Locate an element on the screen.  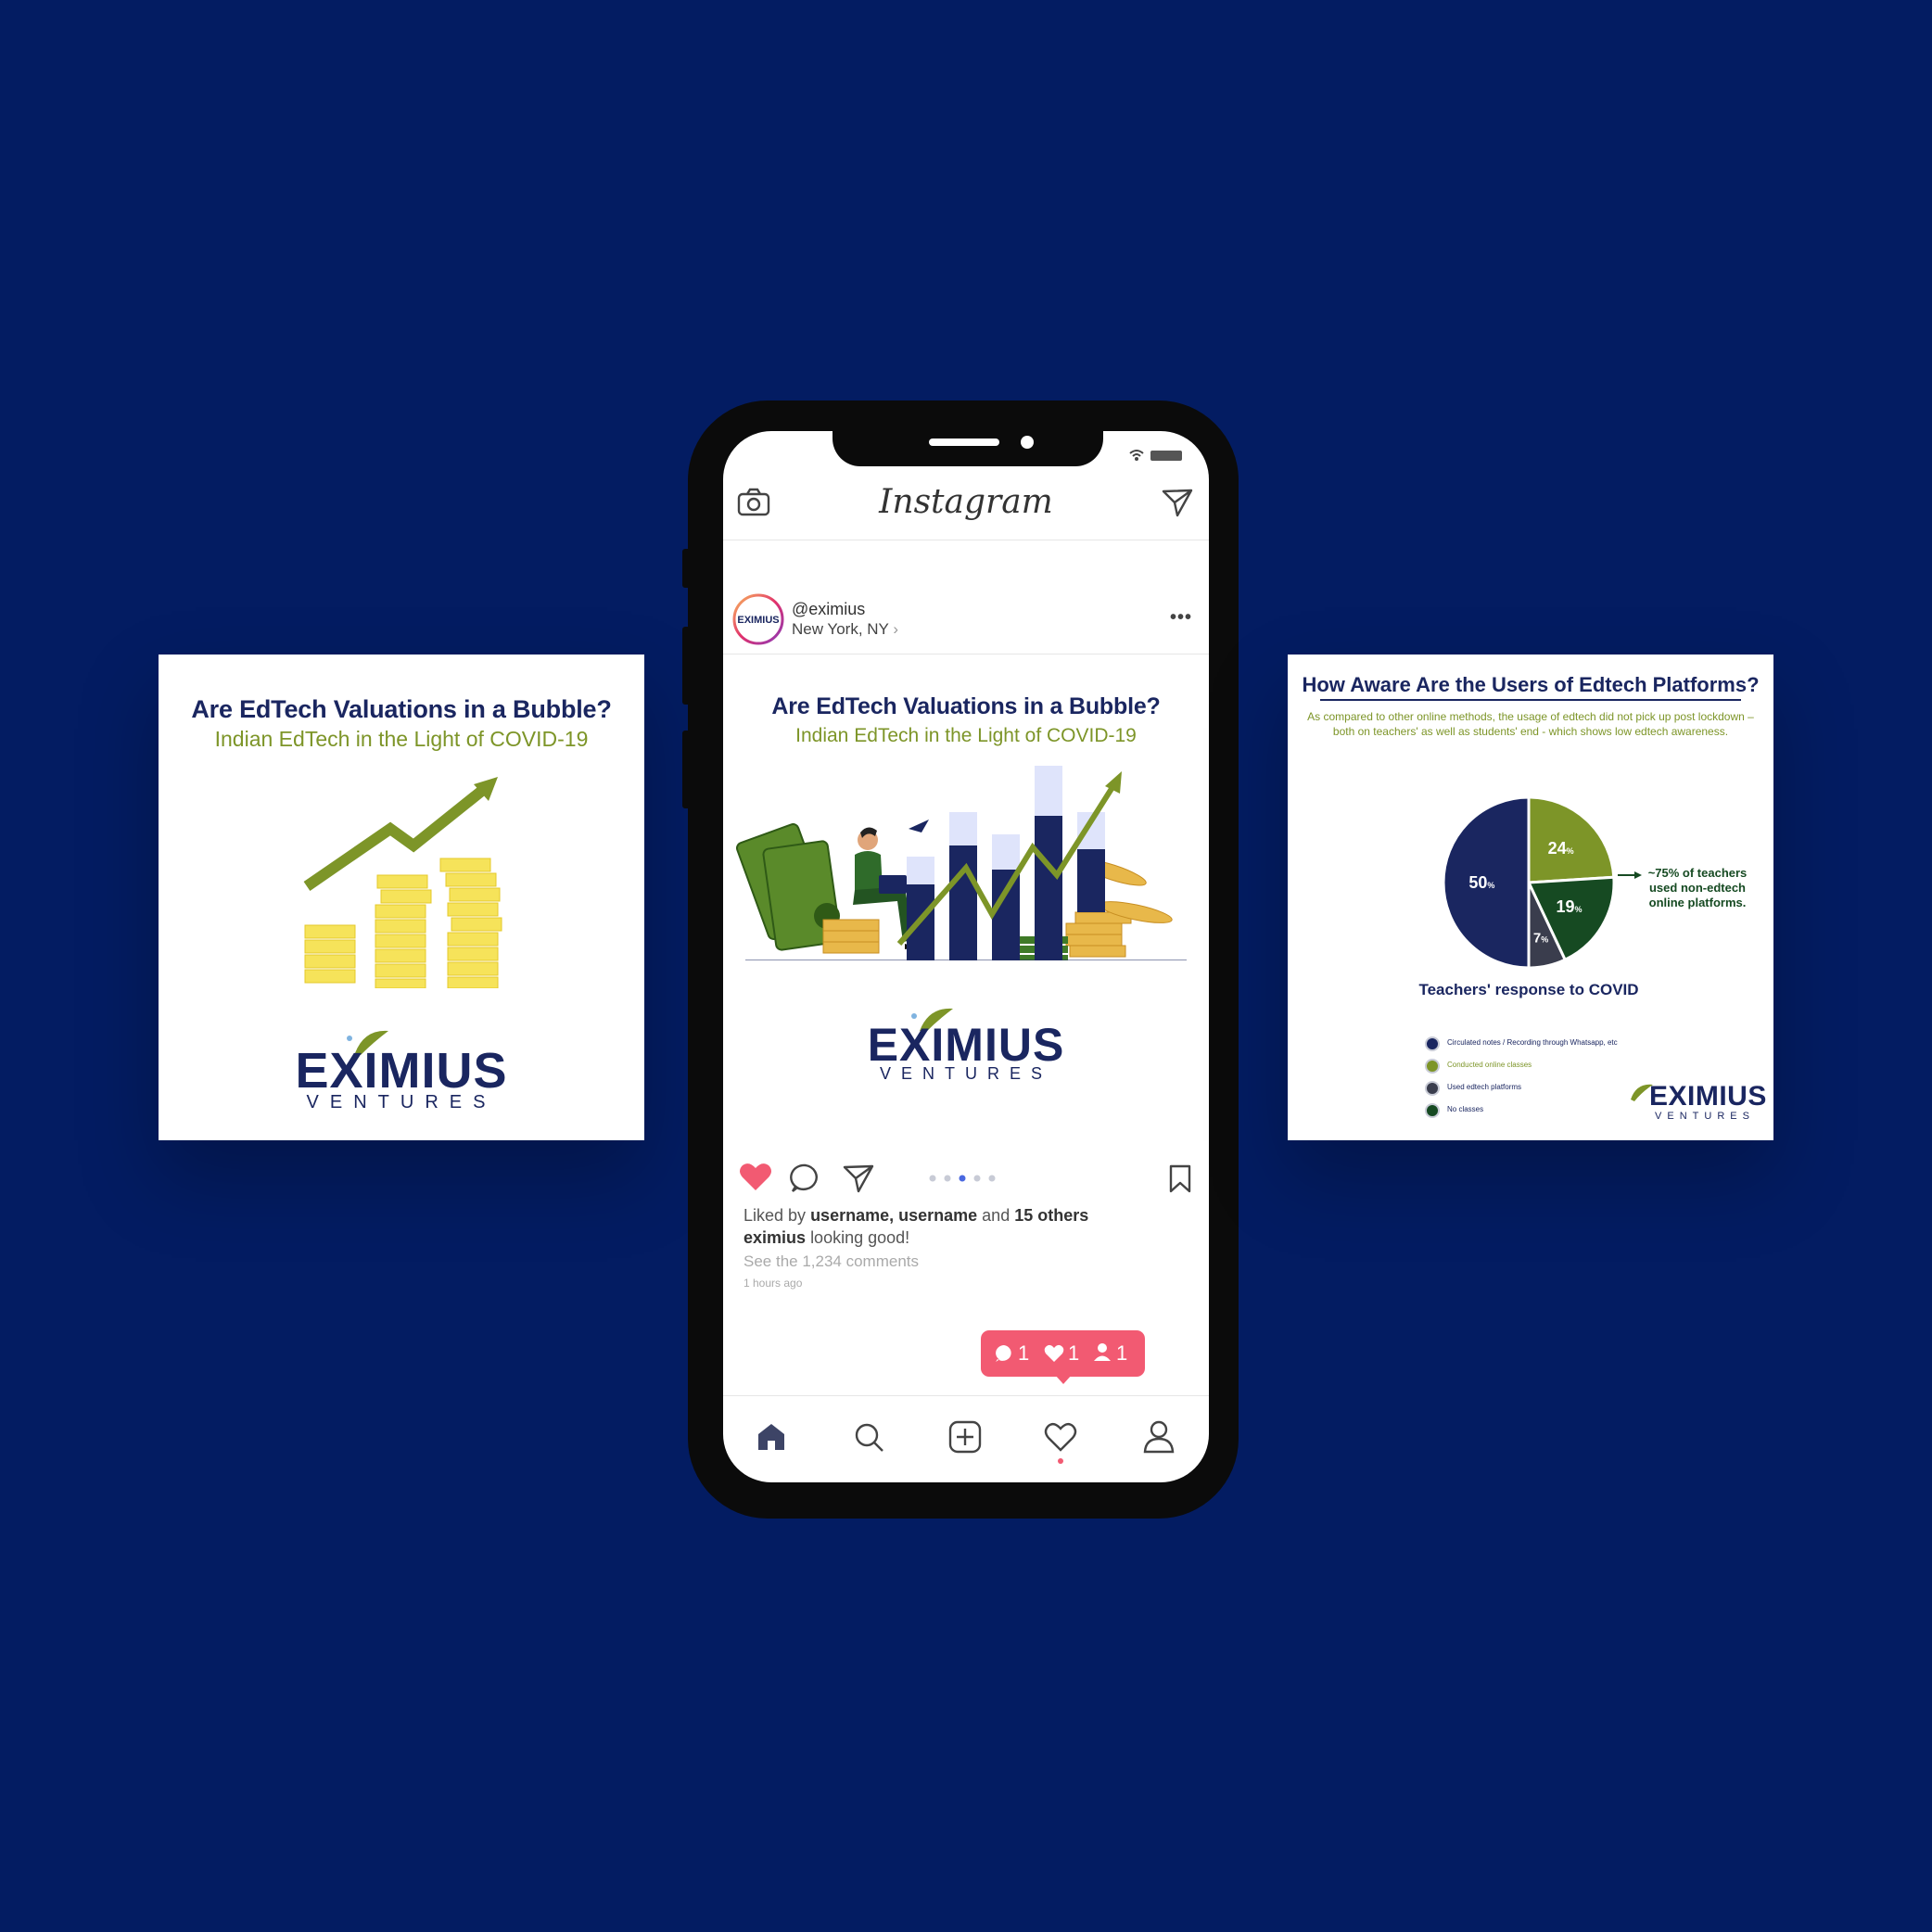
svg-text: EXIMIUS is located at coordinates (758, 620).